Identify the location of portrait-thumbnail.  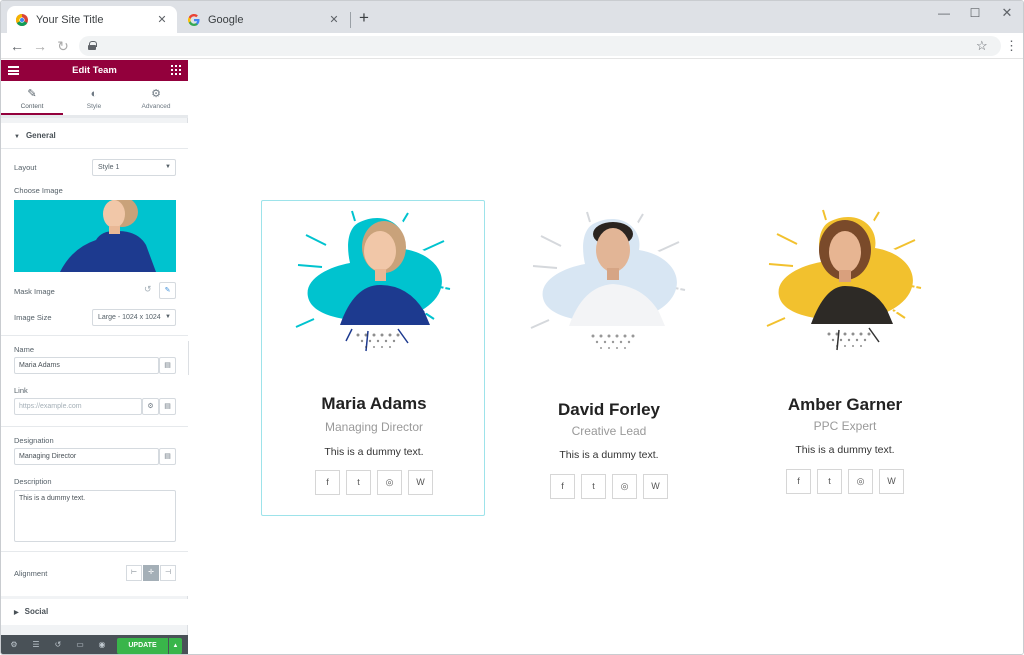
(95, 236).